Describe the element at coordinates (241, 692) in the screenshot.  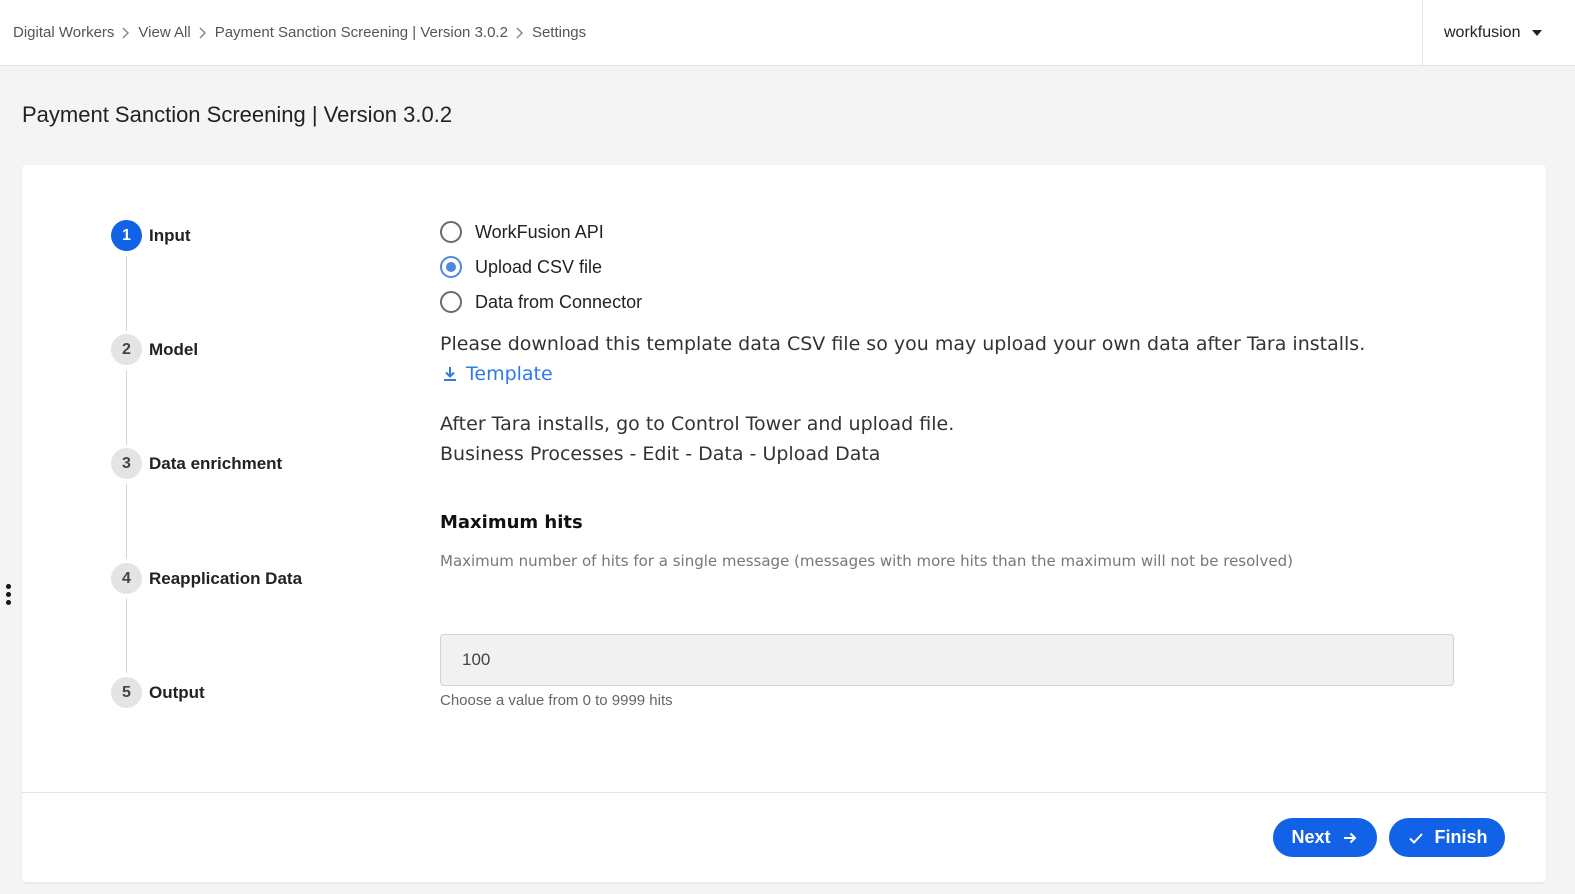
I see `step-output: 5 Output` at that location.